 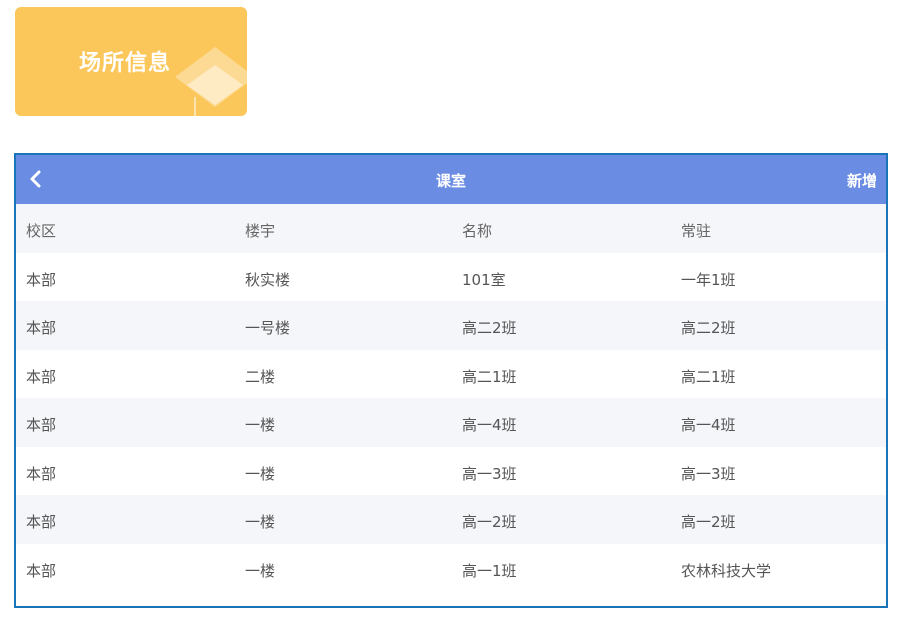 What do you see at coordinates (489, 570) in the screenshot?
I see `name-cell: 高一1班` at bounding box center [489, 570].